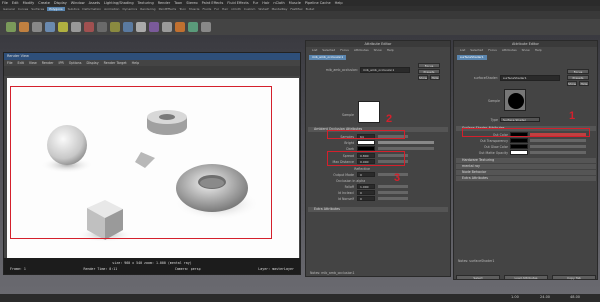 Image resolution: width=600 pixels, height=302 pixels. What do you see at coordinates (344, 50) in the screenshot?
I see `ae-menu-item: Focus` at bounding box center [344, 50].